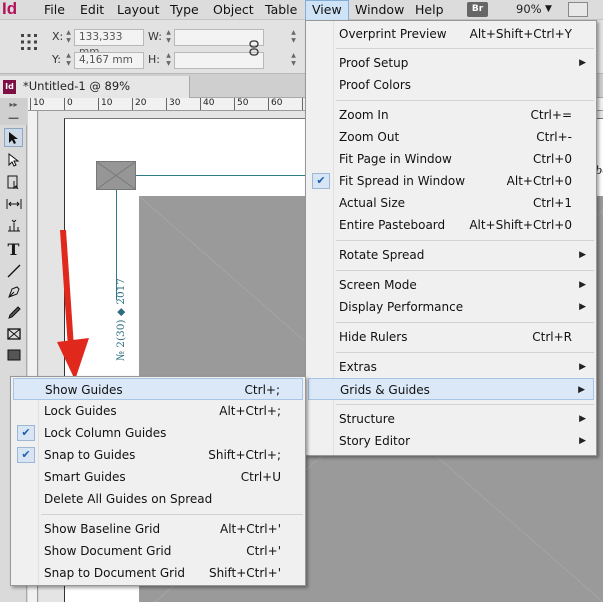 The width and height of the screenshot is (603, 602). I want to click on menu-edit: Edit, so click(92, 10).